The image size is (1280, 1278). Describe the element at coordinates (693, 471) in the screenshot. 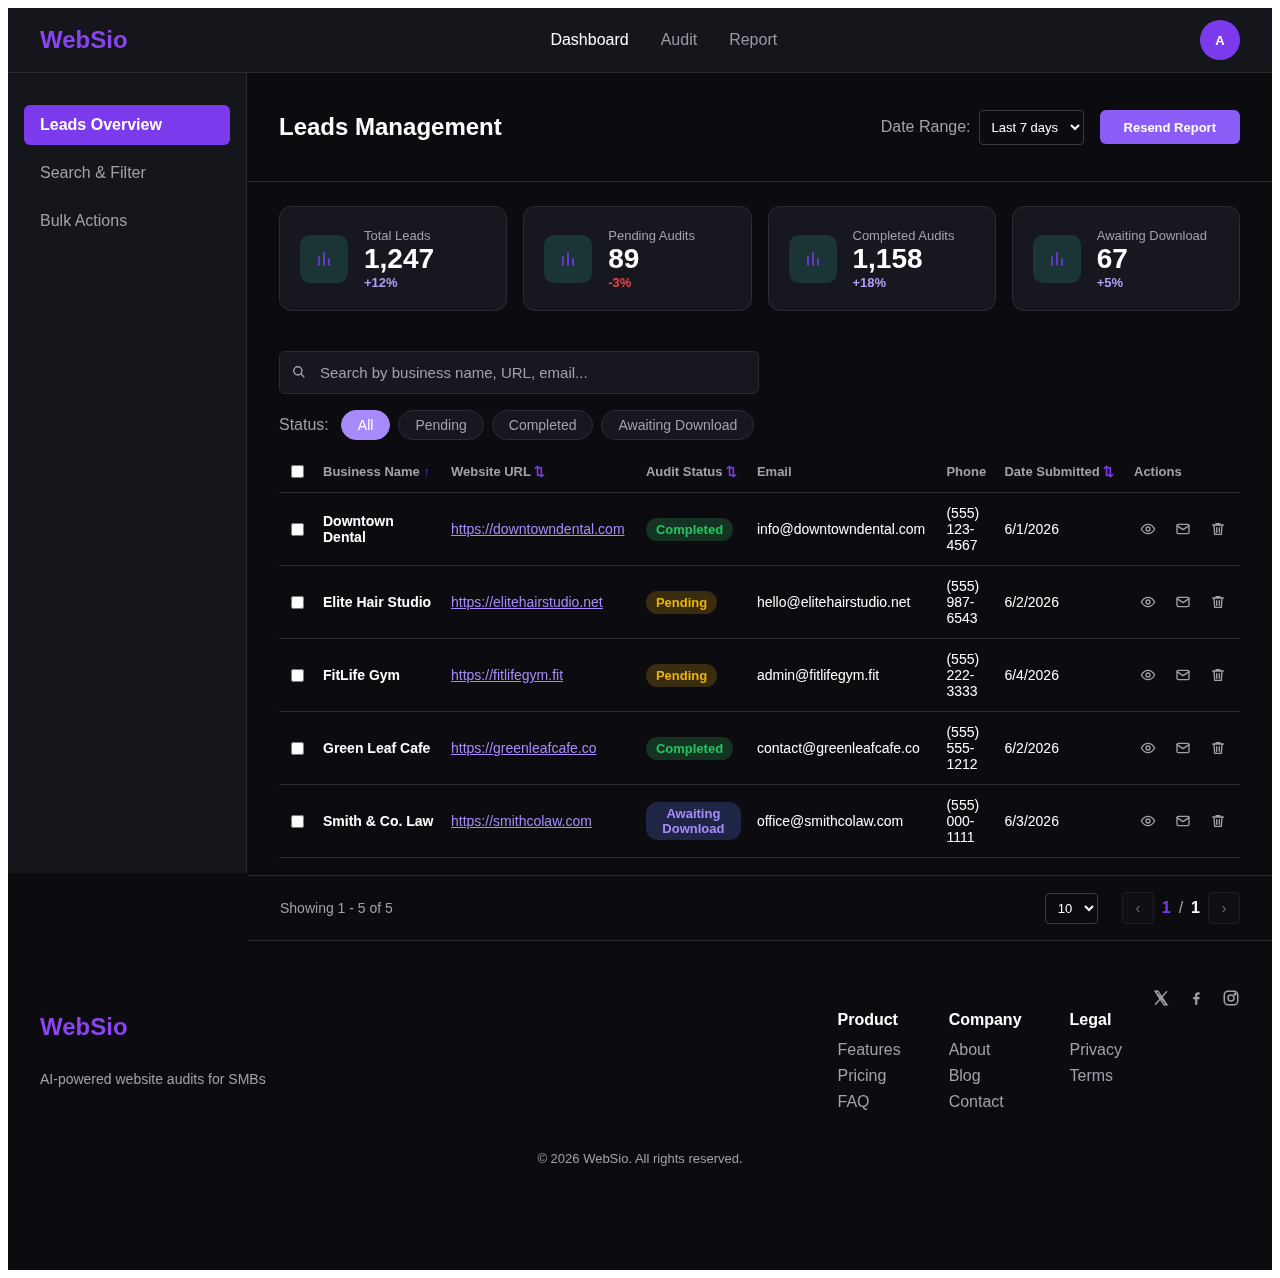

I see `column-header: Audit Status ⇅` at that location.